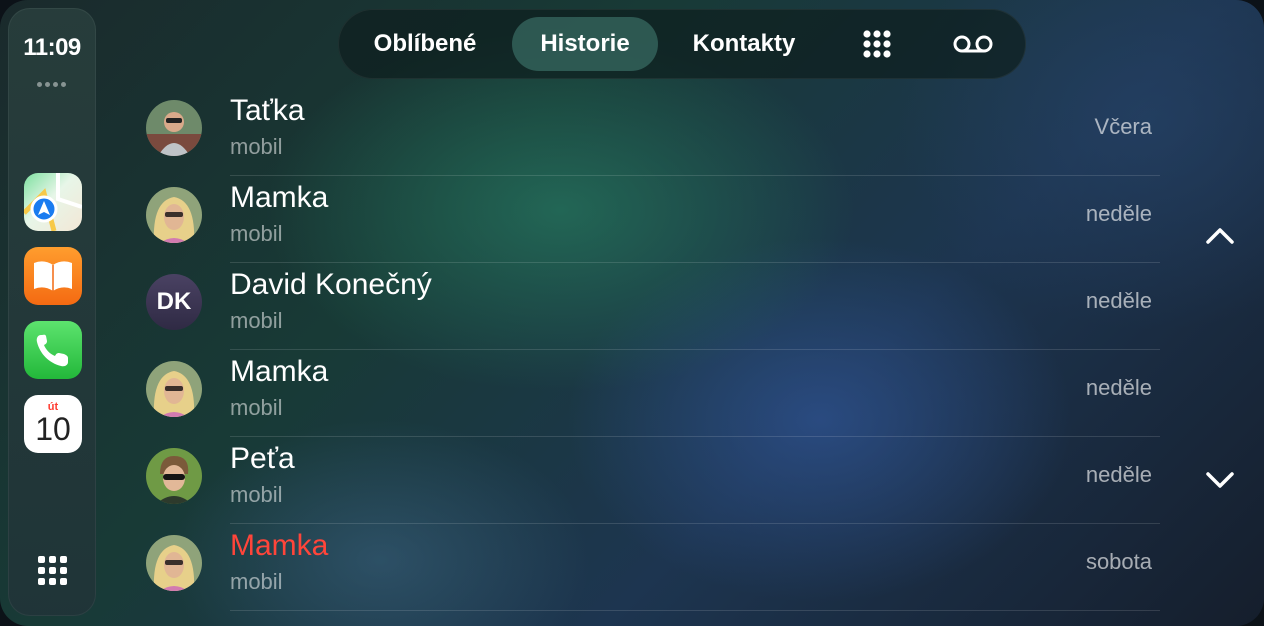 This screenshot has height=626, width=1264. I want to click on maps-app-button, so click(53, 202).